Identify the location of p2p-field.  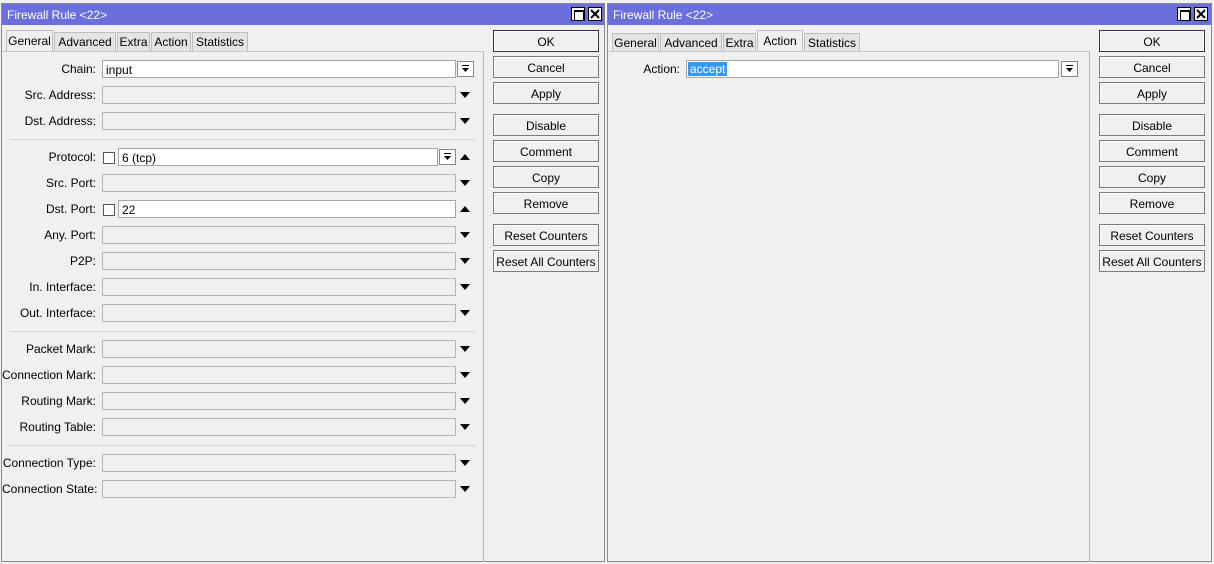
(279, 261).